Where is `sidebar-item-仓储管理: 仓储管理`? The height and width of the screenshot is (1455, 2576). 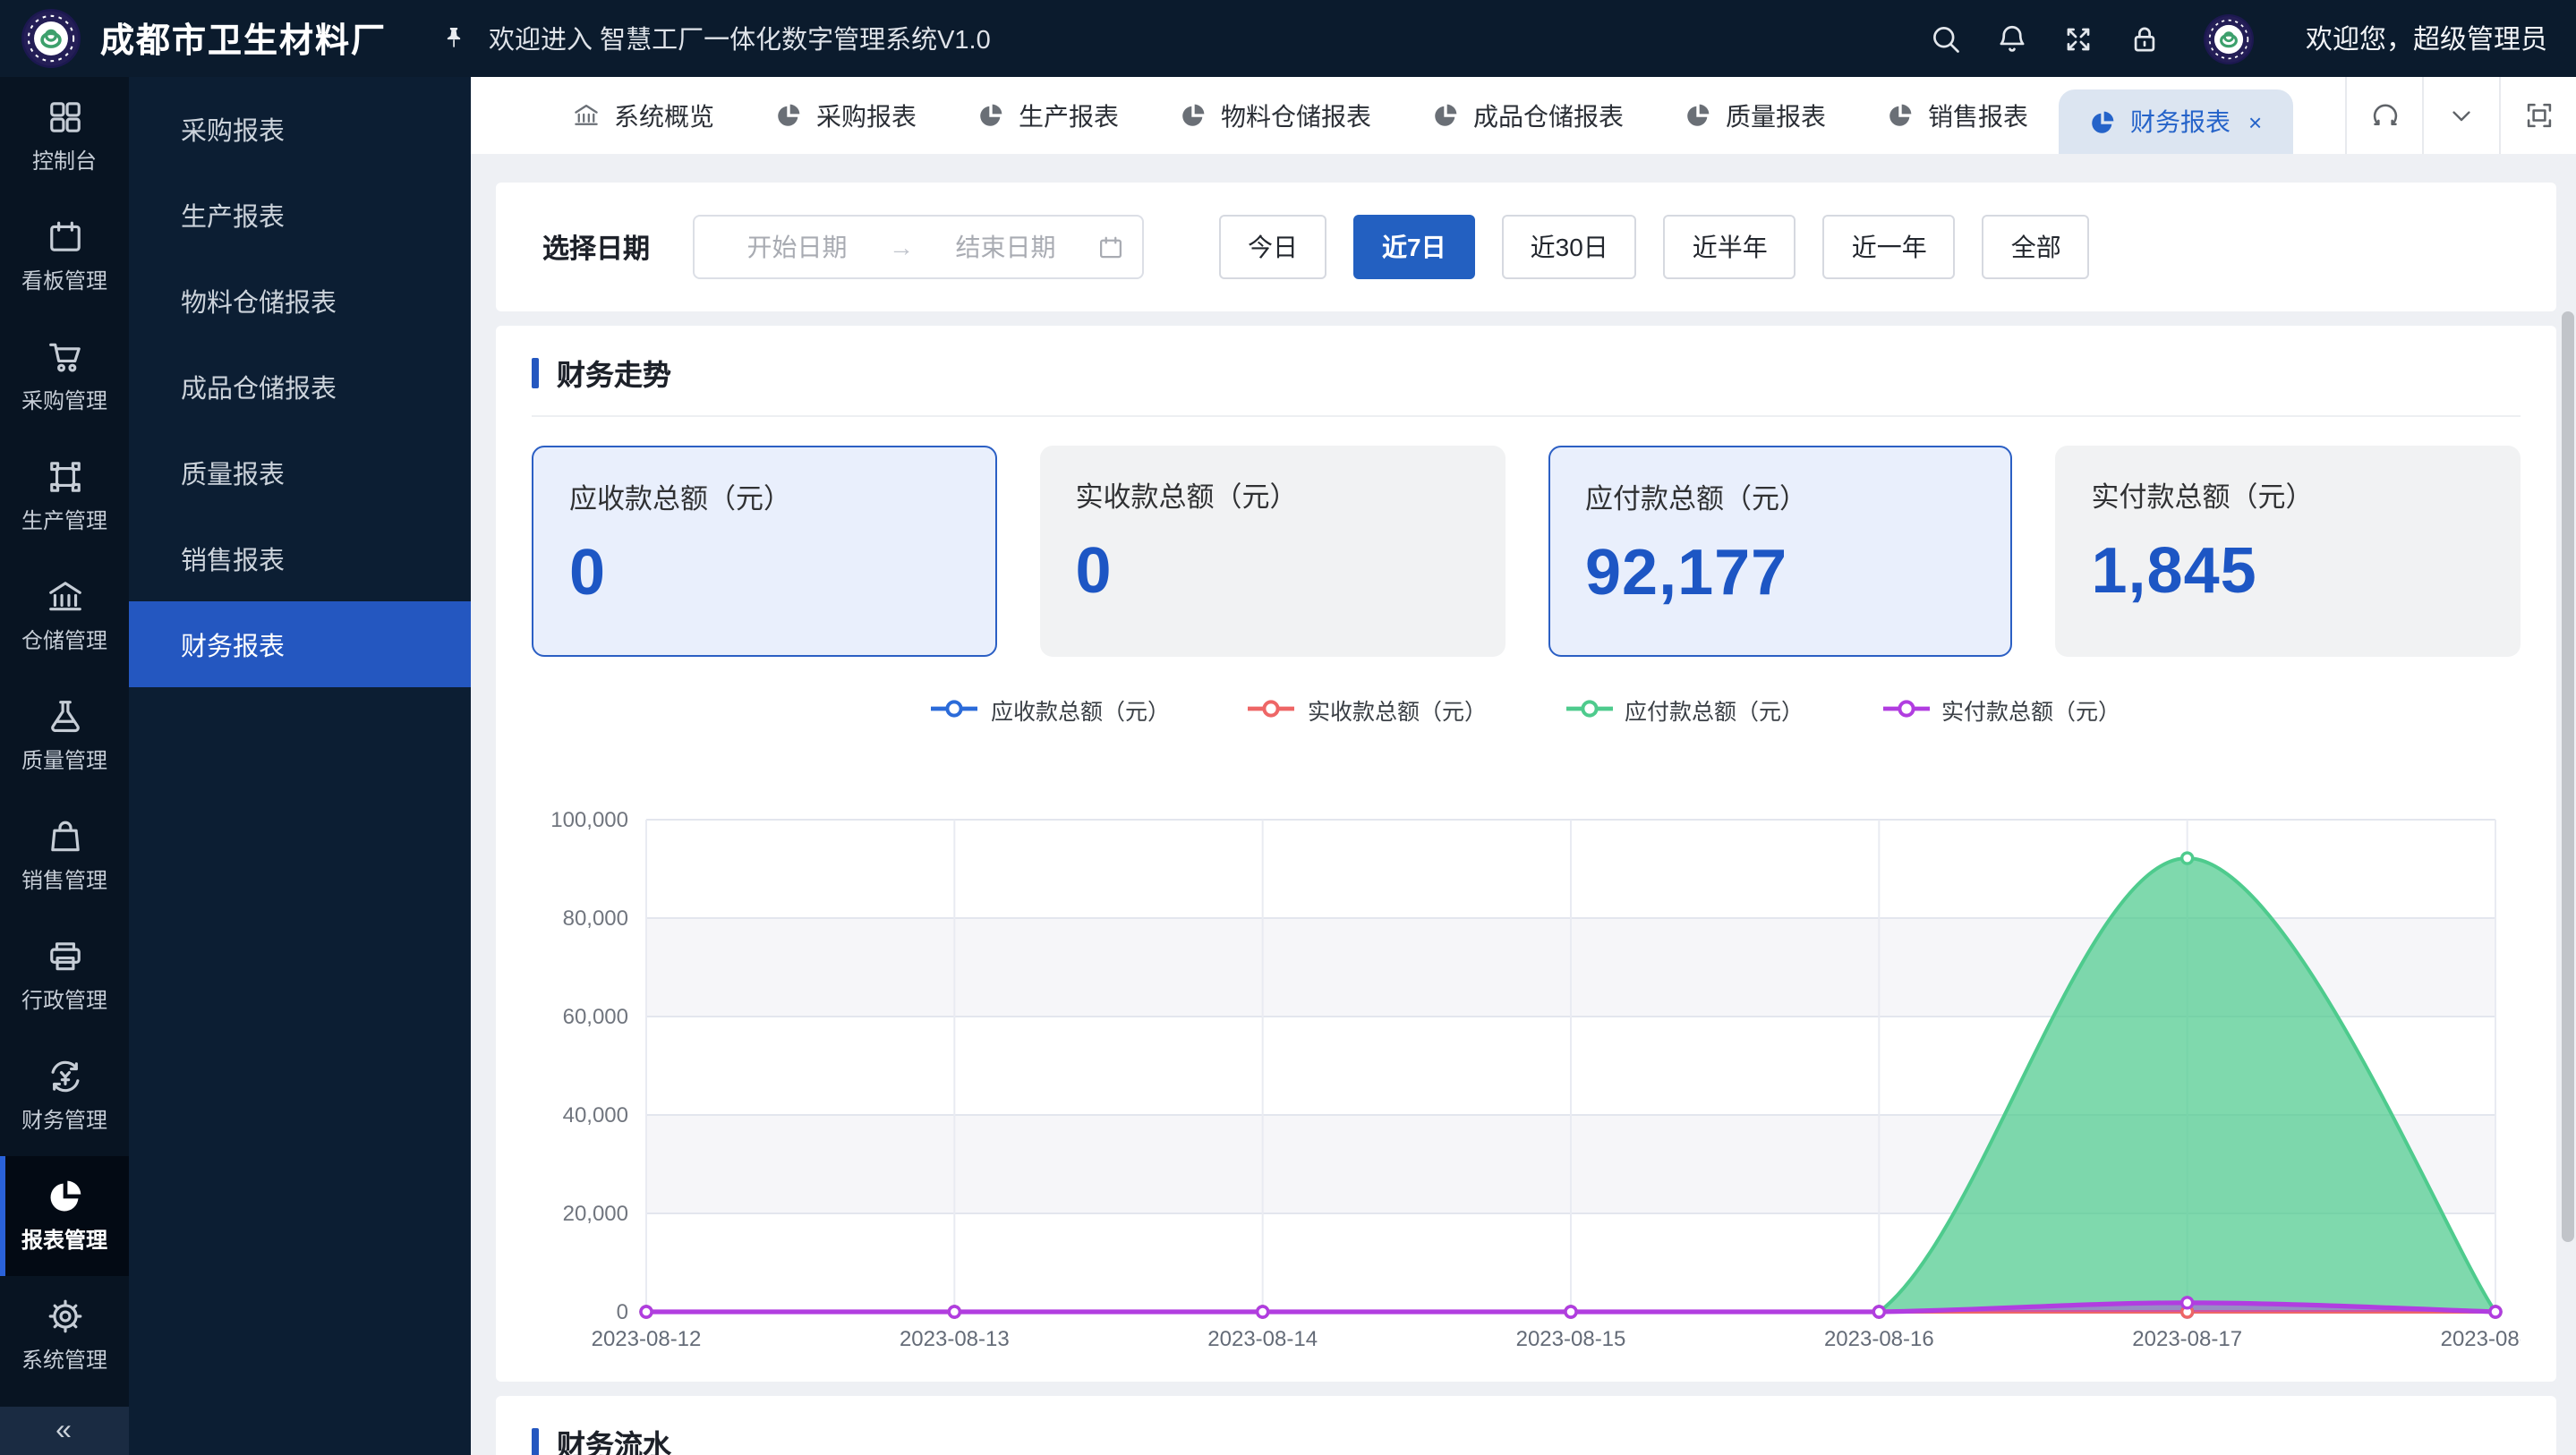 sidebar-item-仓储管理: 仓储管理 is located at coordinates (64, 616).